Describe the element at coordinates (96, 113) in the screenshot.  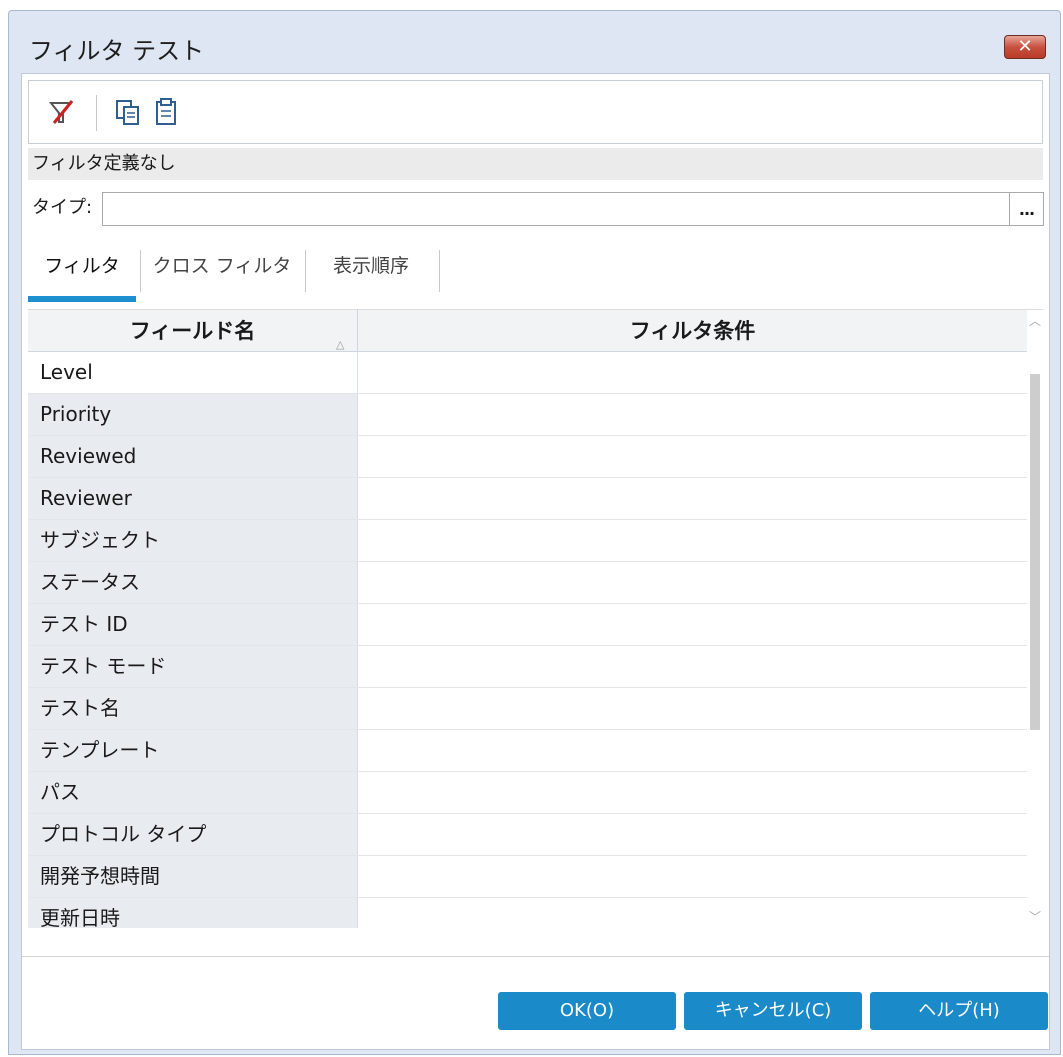
I see `toolbar-separator` at that location.